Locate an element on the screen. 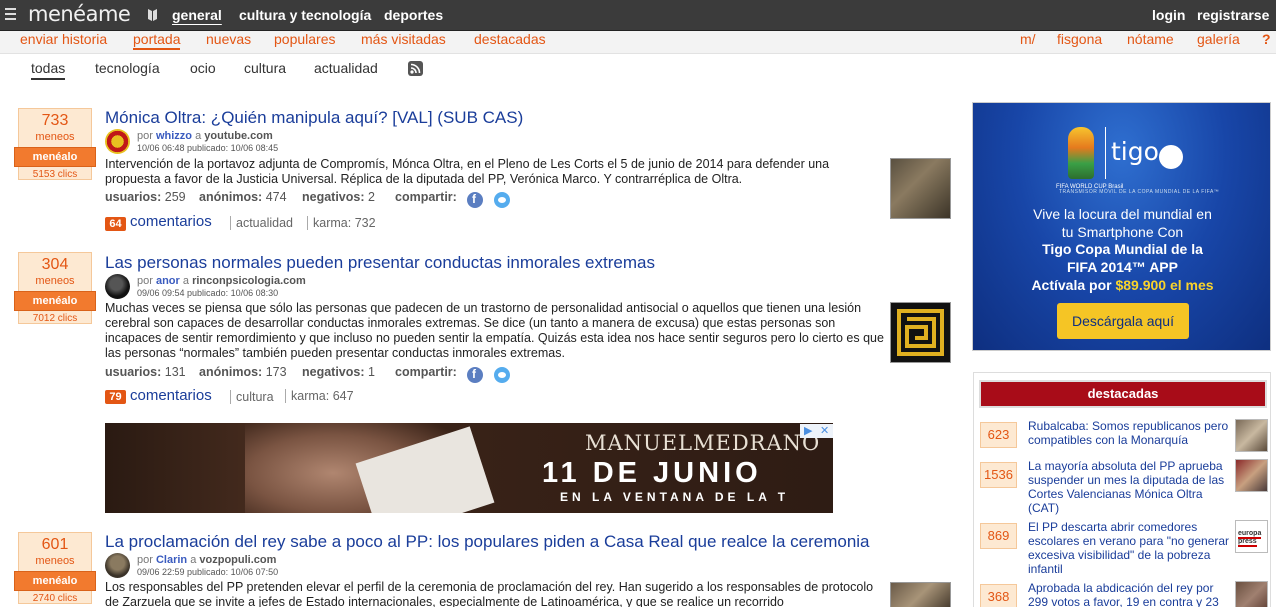 This screenshot has width=1276, height=607. stats-anonymous: anónimos: 173 is located at coordinates (243, 372).